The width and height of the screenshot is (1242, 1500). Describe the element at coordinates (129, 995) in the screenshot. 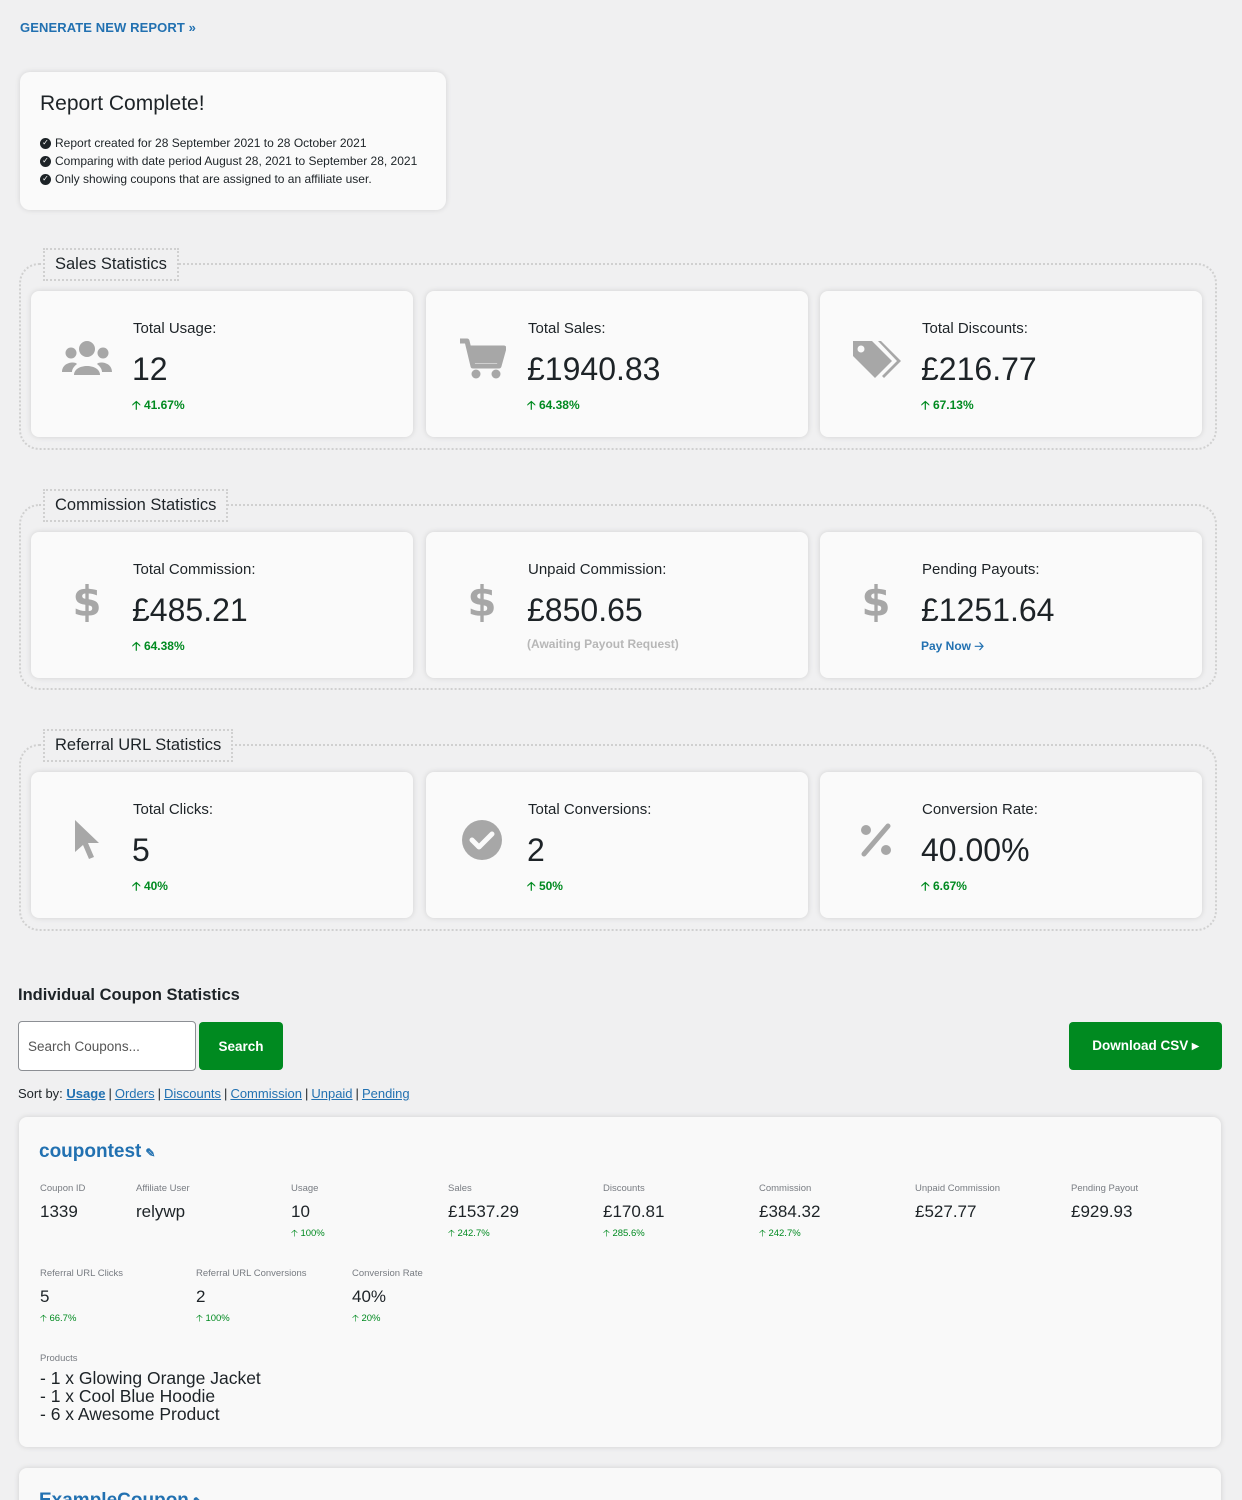

I see `individual-coupon-statistics-title: Individual Coupon Statistics` at that location.